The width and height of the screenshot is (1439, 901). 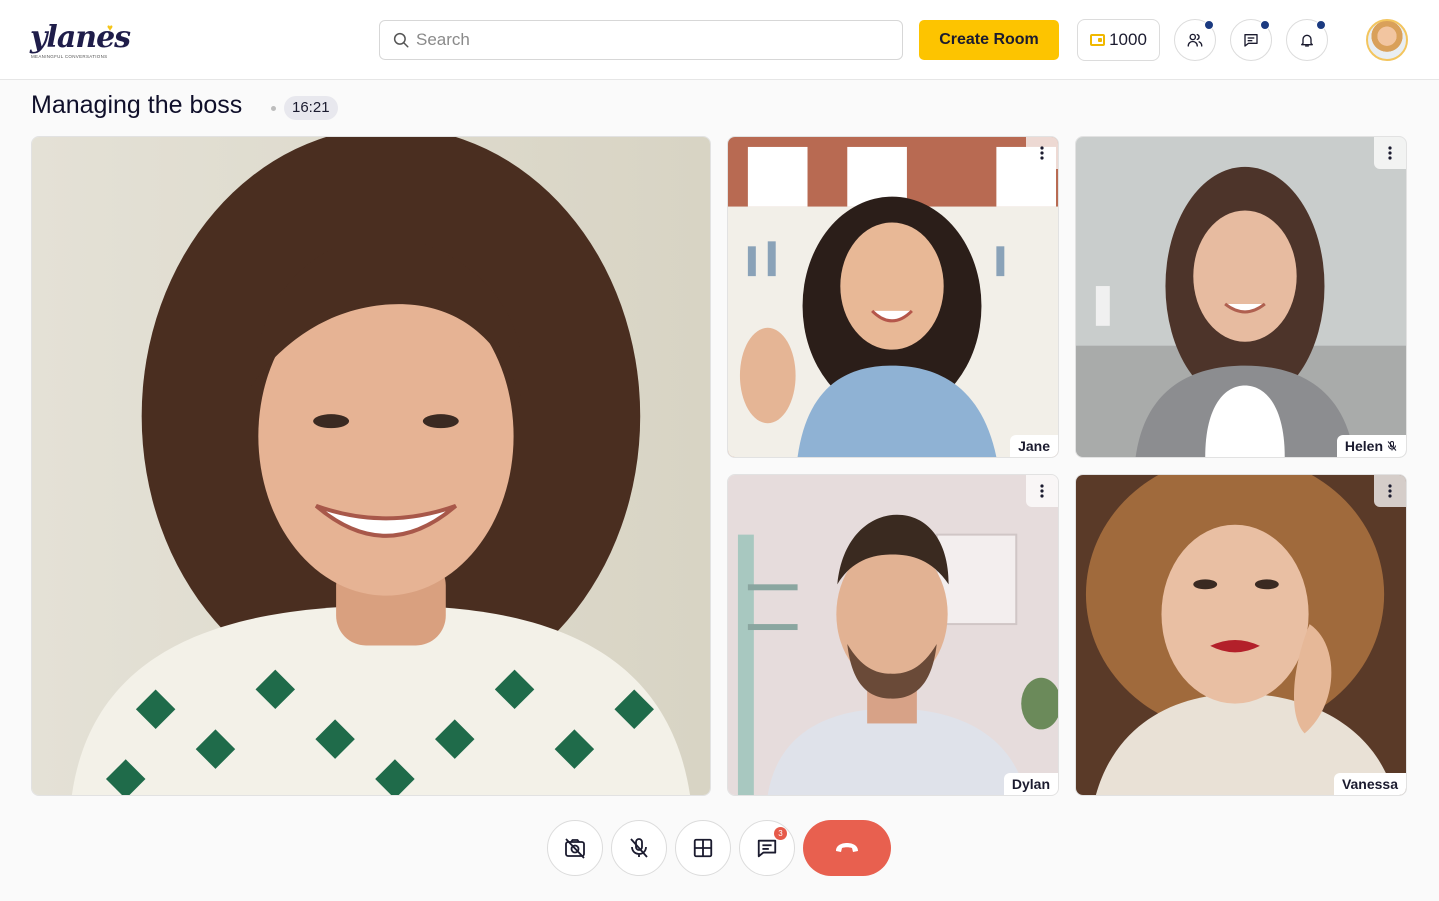 I want to click on participant-name: Dylan, so click(x=1030, y=784).